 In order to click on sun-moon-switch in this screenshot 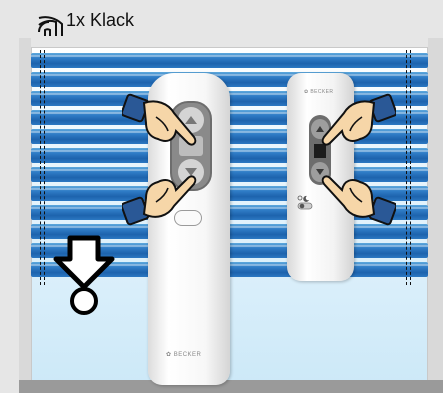, I will do `click(306, 203)`.